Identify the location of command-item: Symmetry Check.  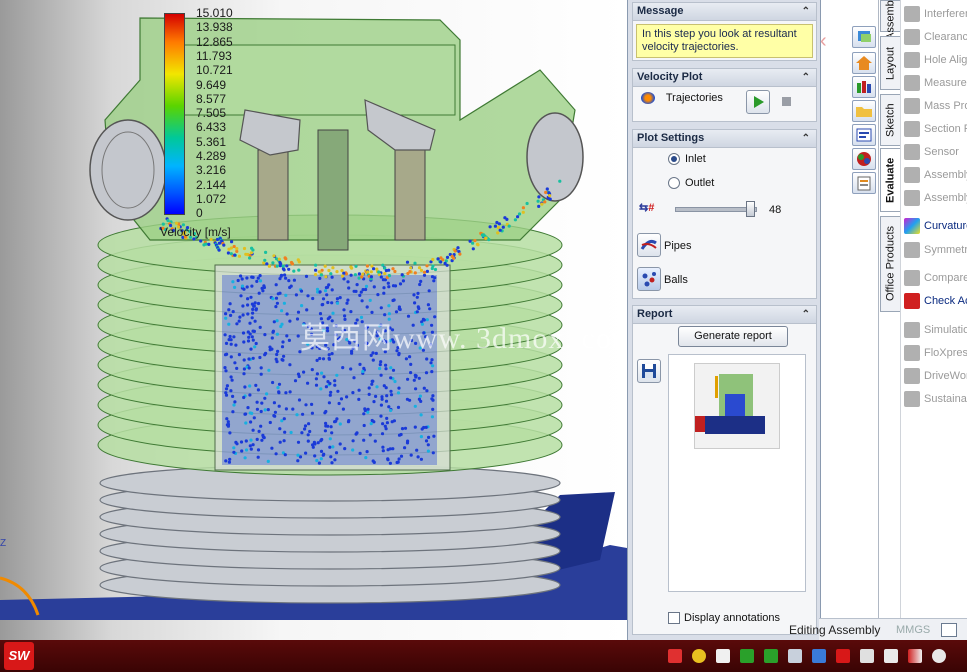
(934, 250).